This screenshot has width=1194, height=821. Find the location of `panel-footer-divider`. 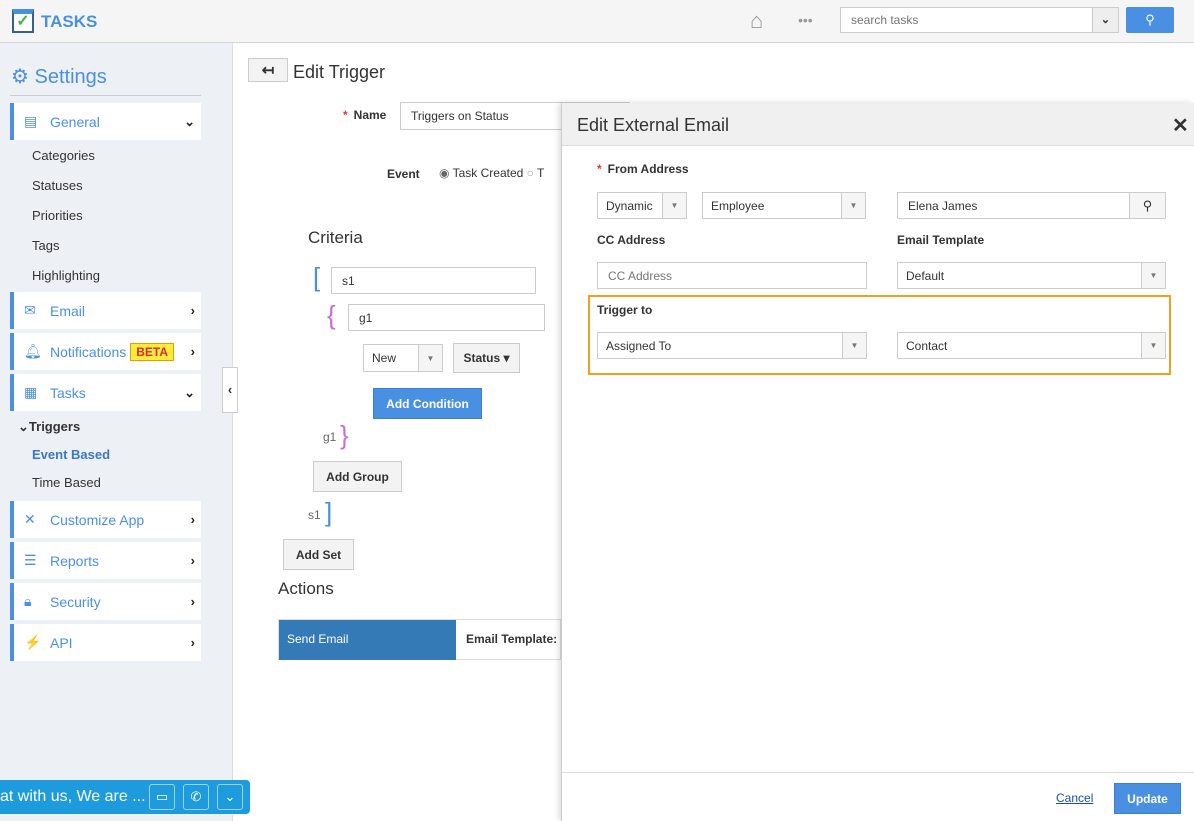

panel-footer-divider is located at coordinates (878, 772).